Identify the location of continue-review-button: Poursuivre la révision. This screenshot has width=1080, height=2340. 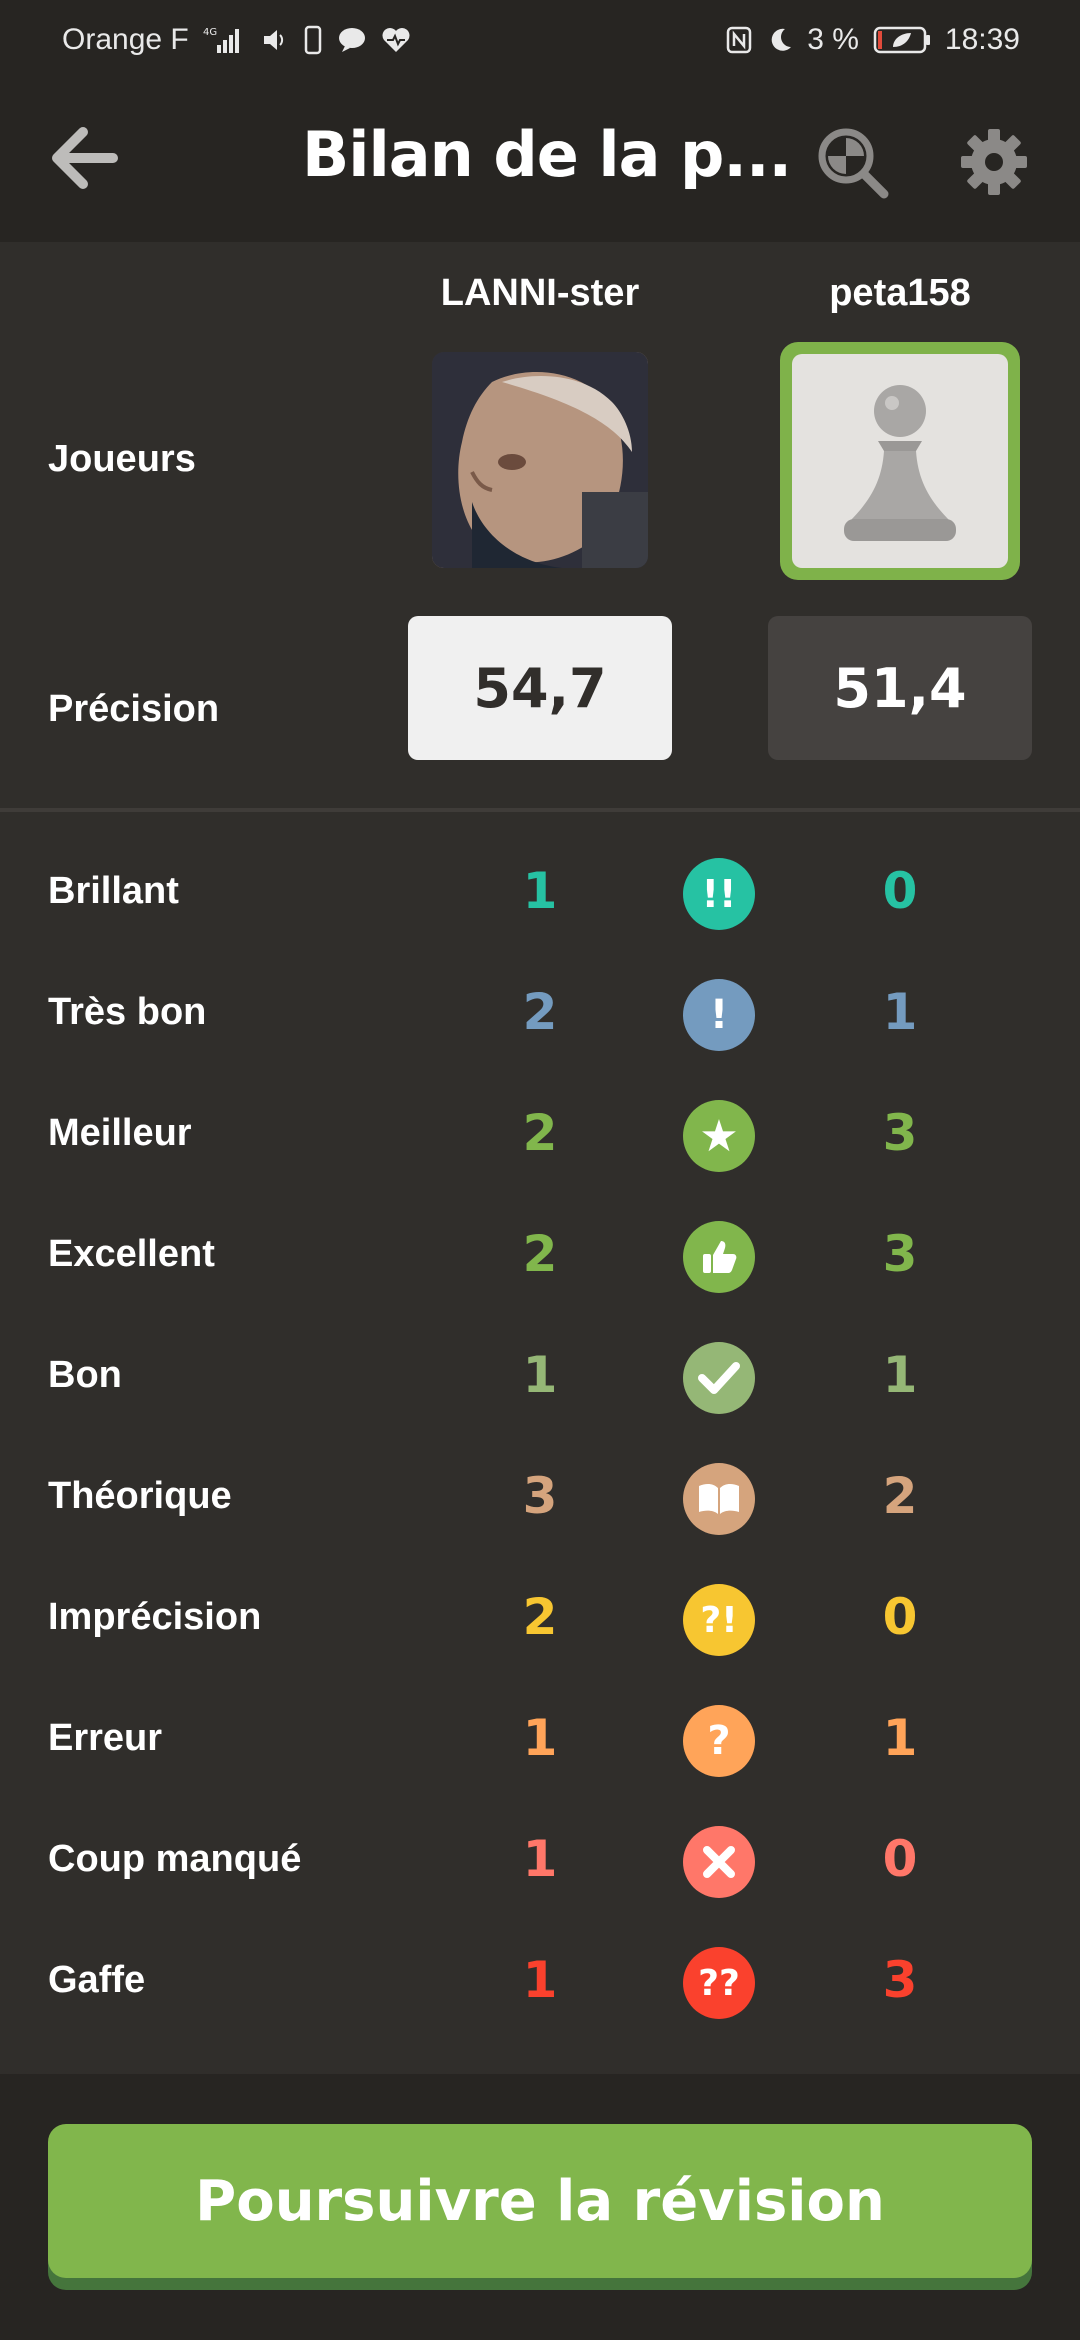
(540, 2201).